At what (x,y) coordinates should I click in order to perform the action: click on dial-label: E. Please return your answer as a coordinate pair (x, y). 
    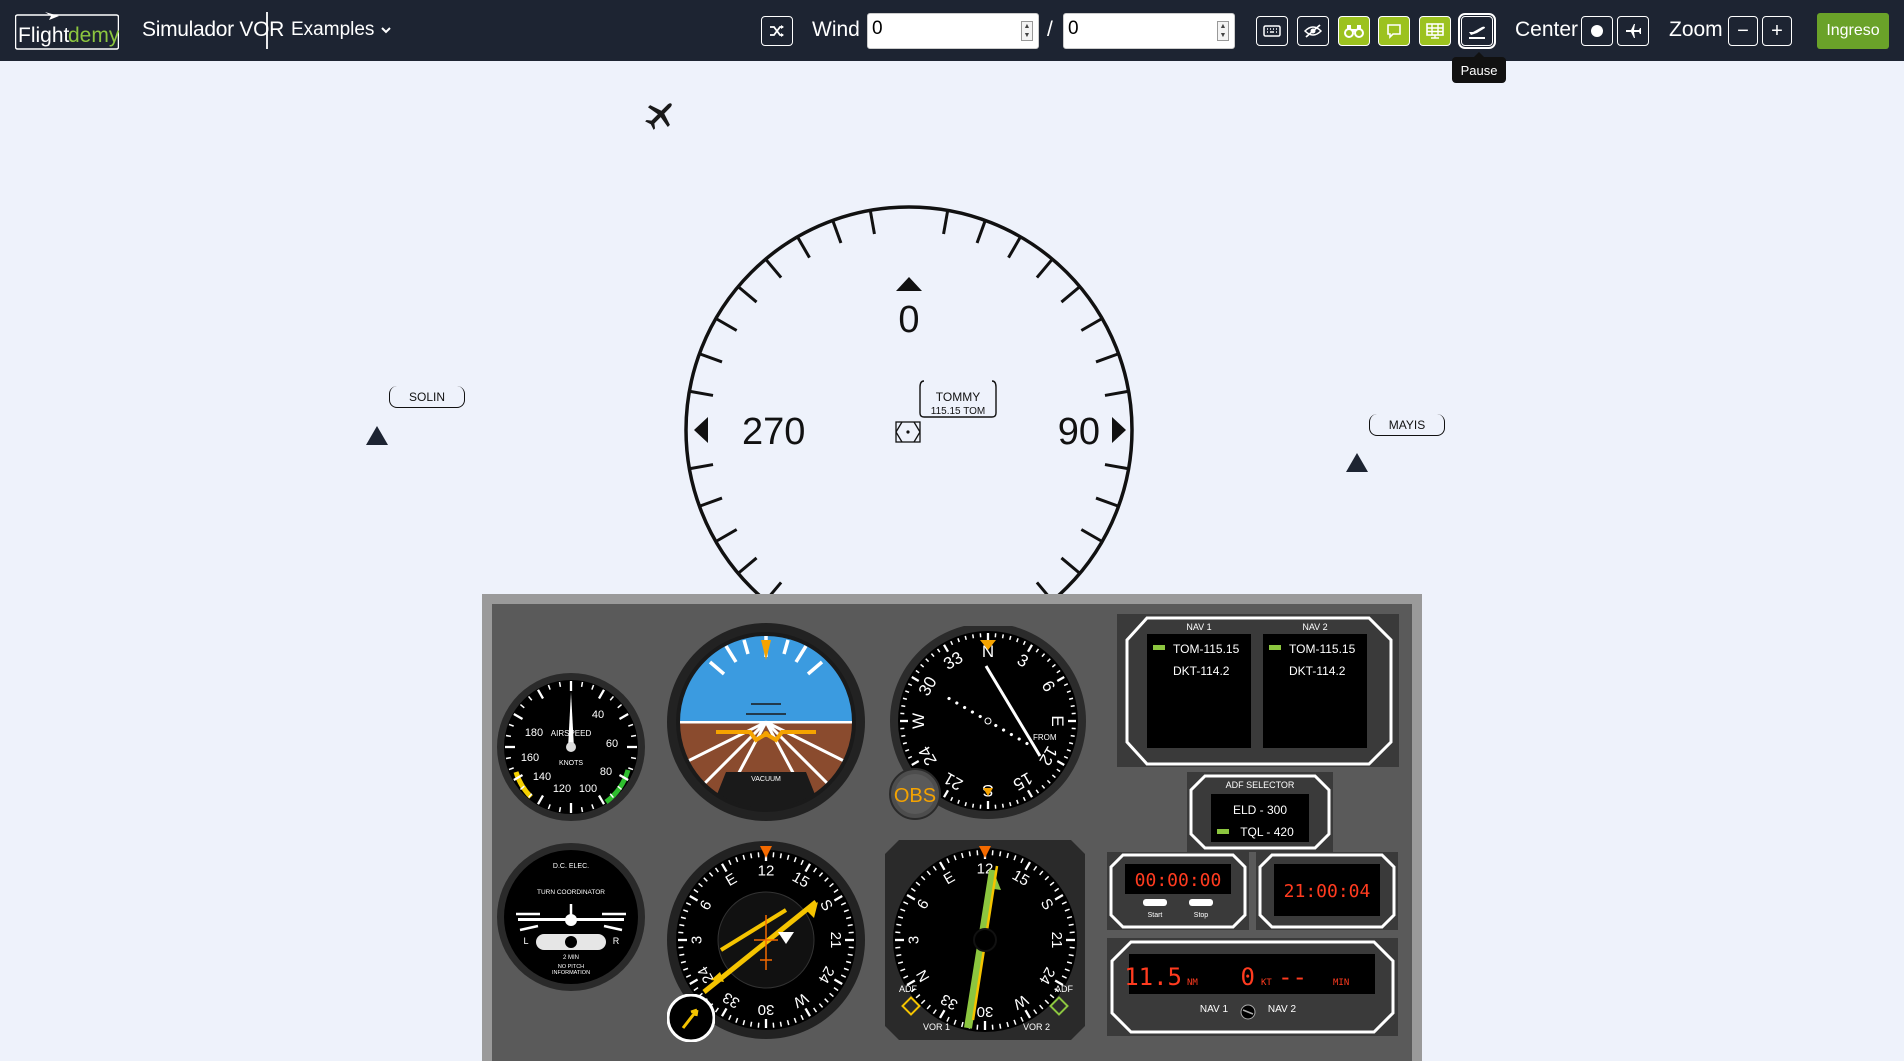
    Looking at the image, I should click on (1057, 720).